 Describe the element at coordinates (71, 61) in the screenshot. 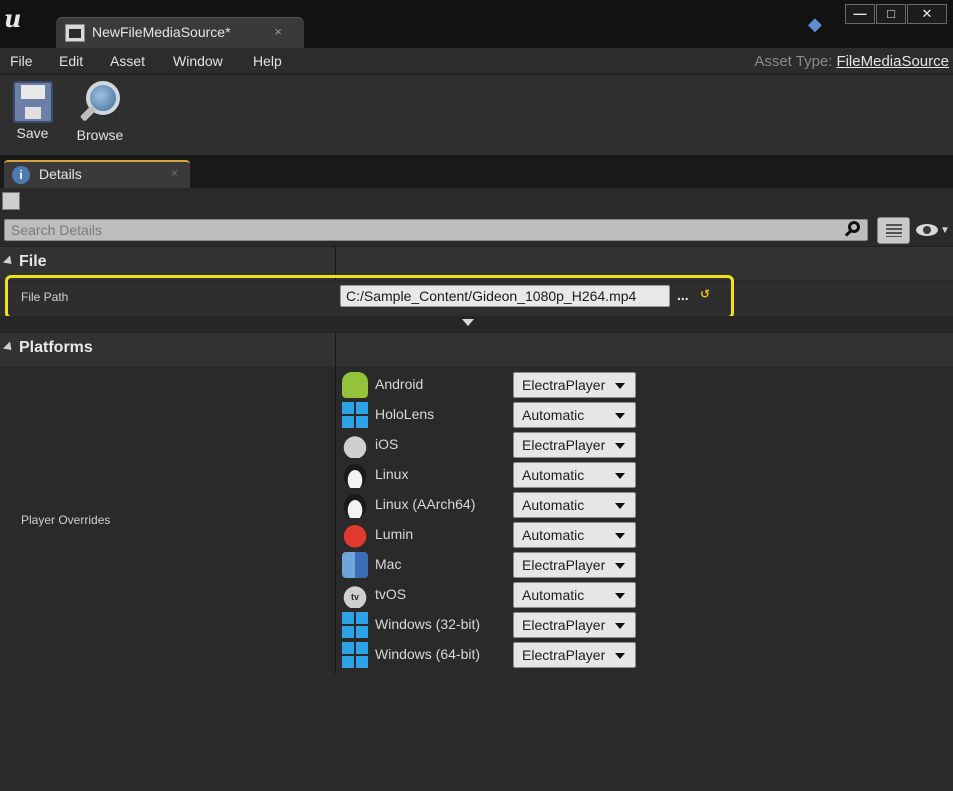

I see `menu-edit: Edit` at that location.